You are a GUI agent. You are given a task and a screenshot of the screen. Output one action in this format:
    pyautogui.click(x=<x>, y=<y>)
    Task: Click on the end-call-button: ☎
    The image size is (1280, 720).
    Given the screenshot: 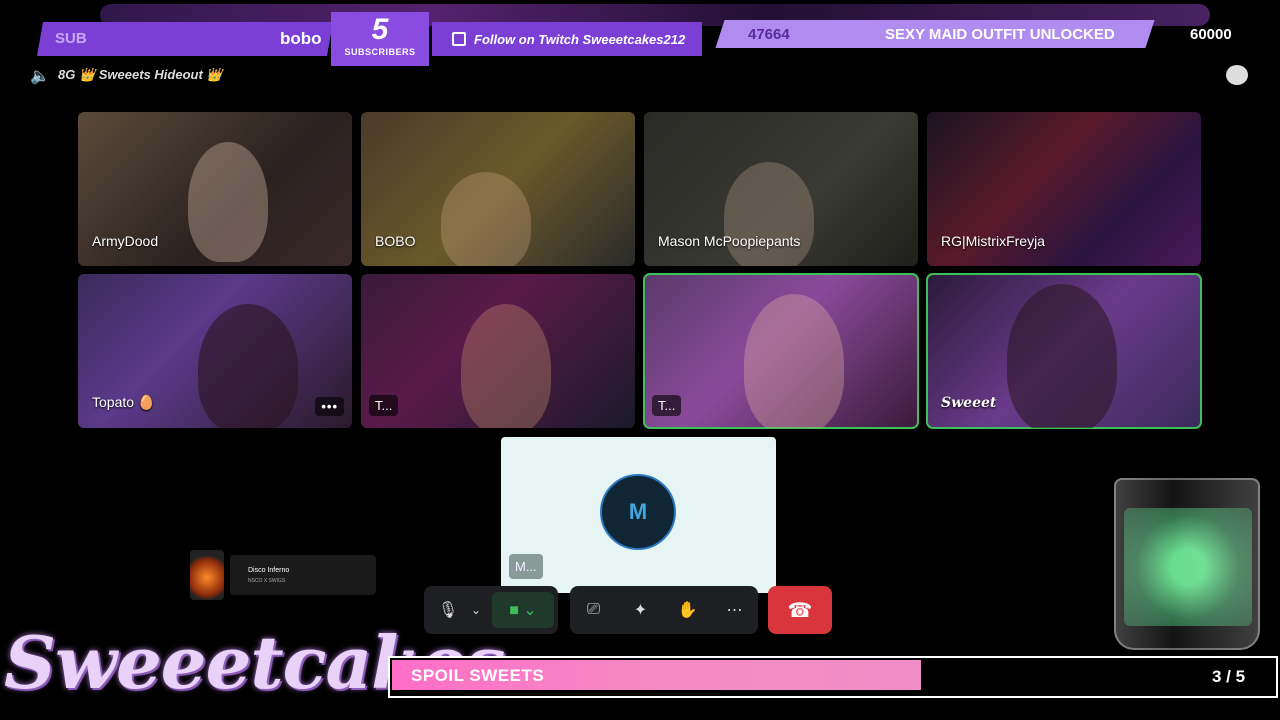 What is the action you would take?
    pyautogui.click(x=800, y=610)
    